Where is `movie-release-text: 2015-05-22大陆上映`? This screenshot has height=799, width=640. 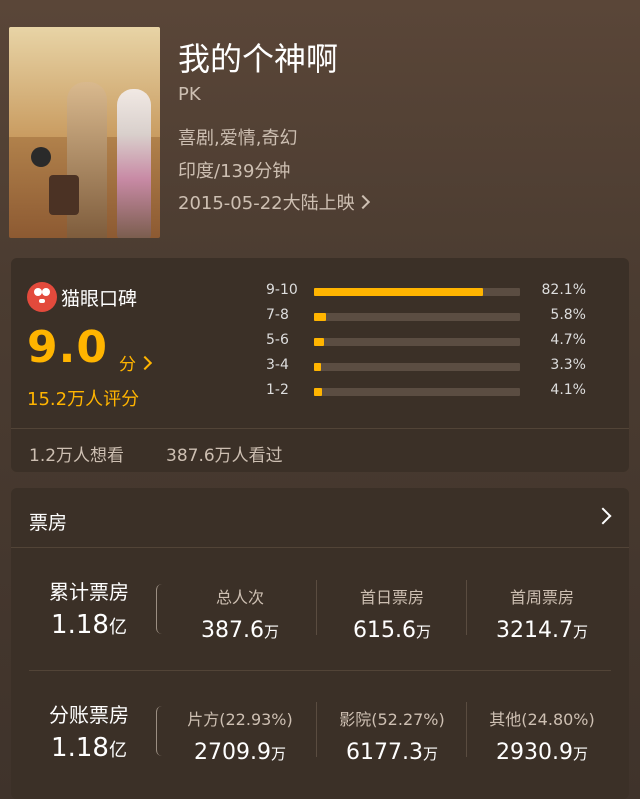
movie-release-text: 2015-05-22大陆上映 is located at coordinates (266, 203).